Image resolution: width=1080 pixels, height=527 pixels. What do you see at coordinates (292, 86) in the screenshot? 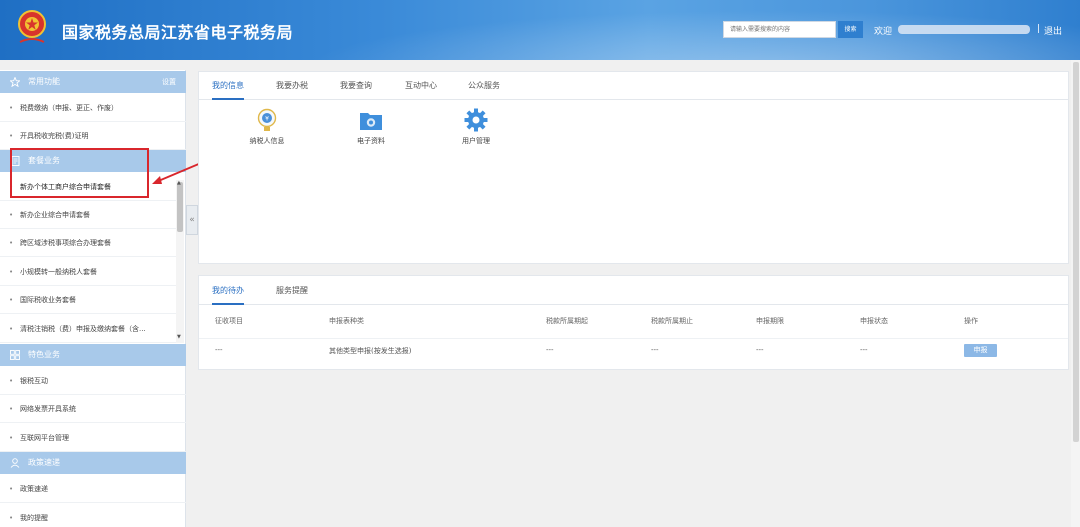
I see `tab-tax-handling: 我要办税` at bounding box center [292, 86].